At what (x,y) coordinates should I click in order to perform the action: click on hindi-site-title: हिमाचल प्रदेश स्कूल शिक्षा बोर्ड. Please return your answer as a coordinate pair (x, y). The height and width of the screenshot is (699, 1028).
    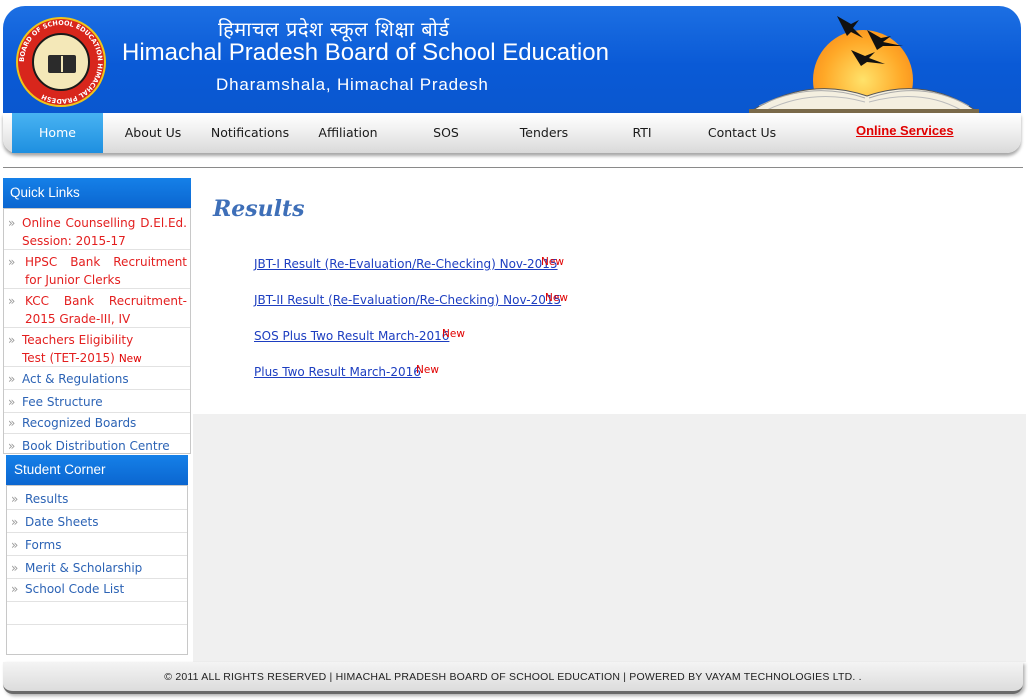
    Looking at the image, I should click on (334, 29).